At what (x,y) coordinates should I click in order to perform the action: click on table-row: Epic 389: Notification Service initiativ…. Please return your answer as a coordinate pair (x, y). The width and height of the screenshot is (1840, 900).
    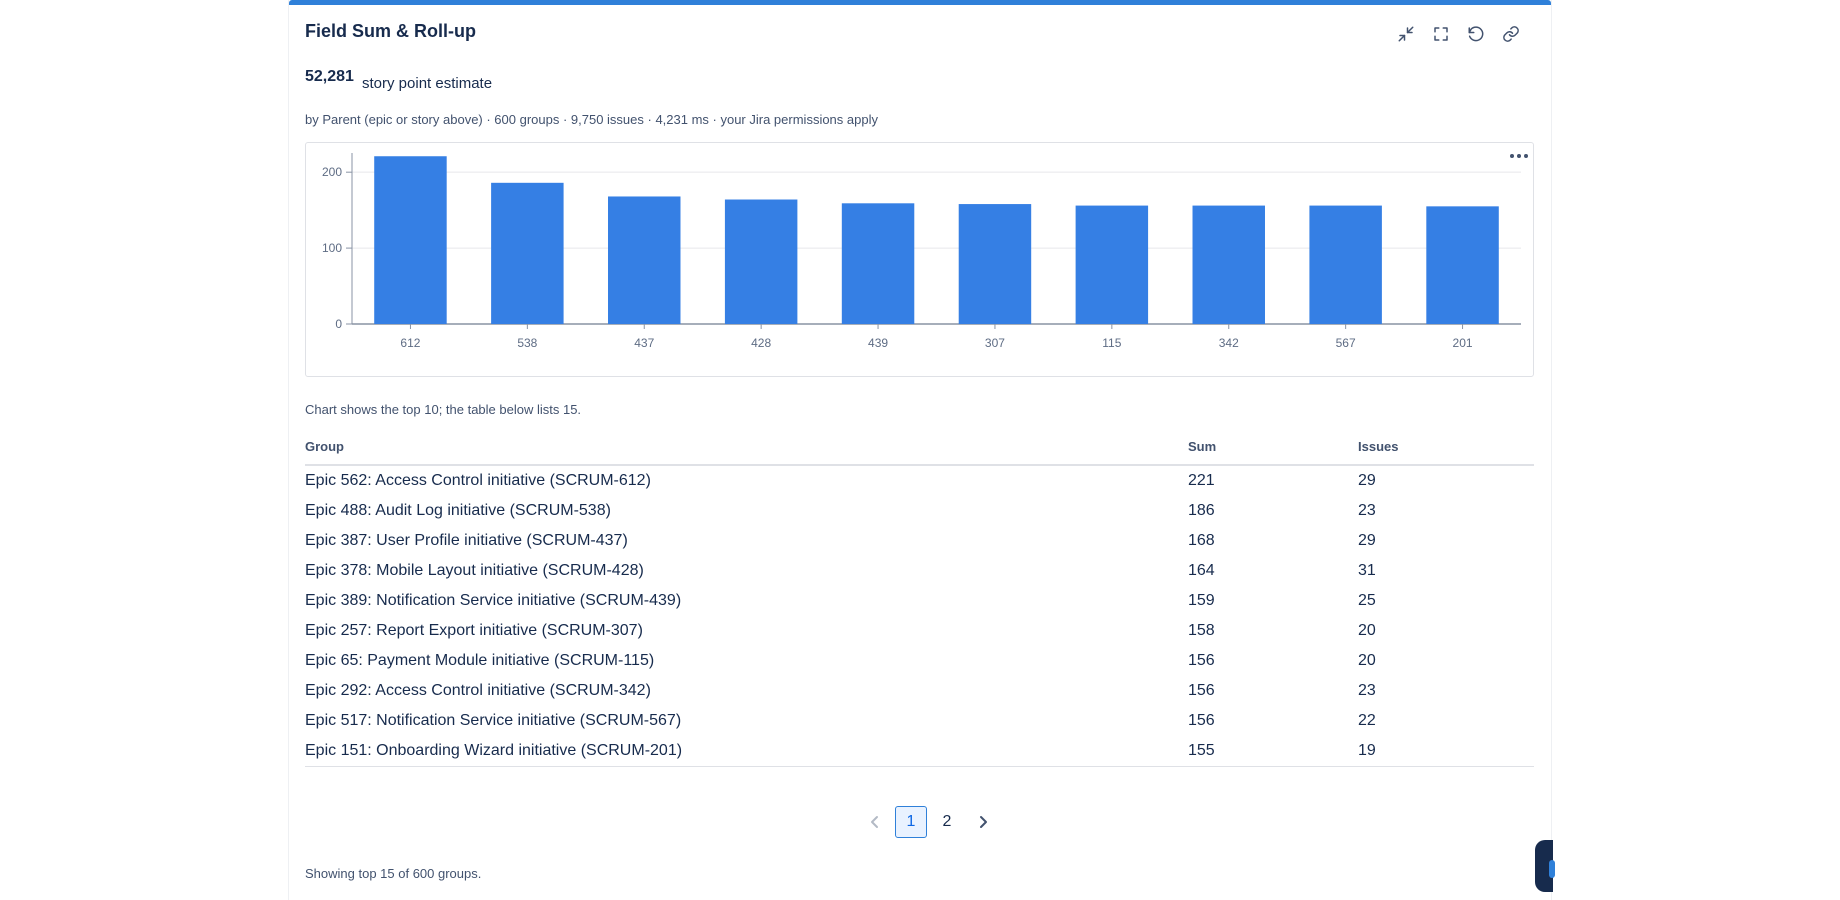
    Looking at the image, I should click on (919, 601).